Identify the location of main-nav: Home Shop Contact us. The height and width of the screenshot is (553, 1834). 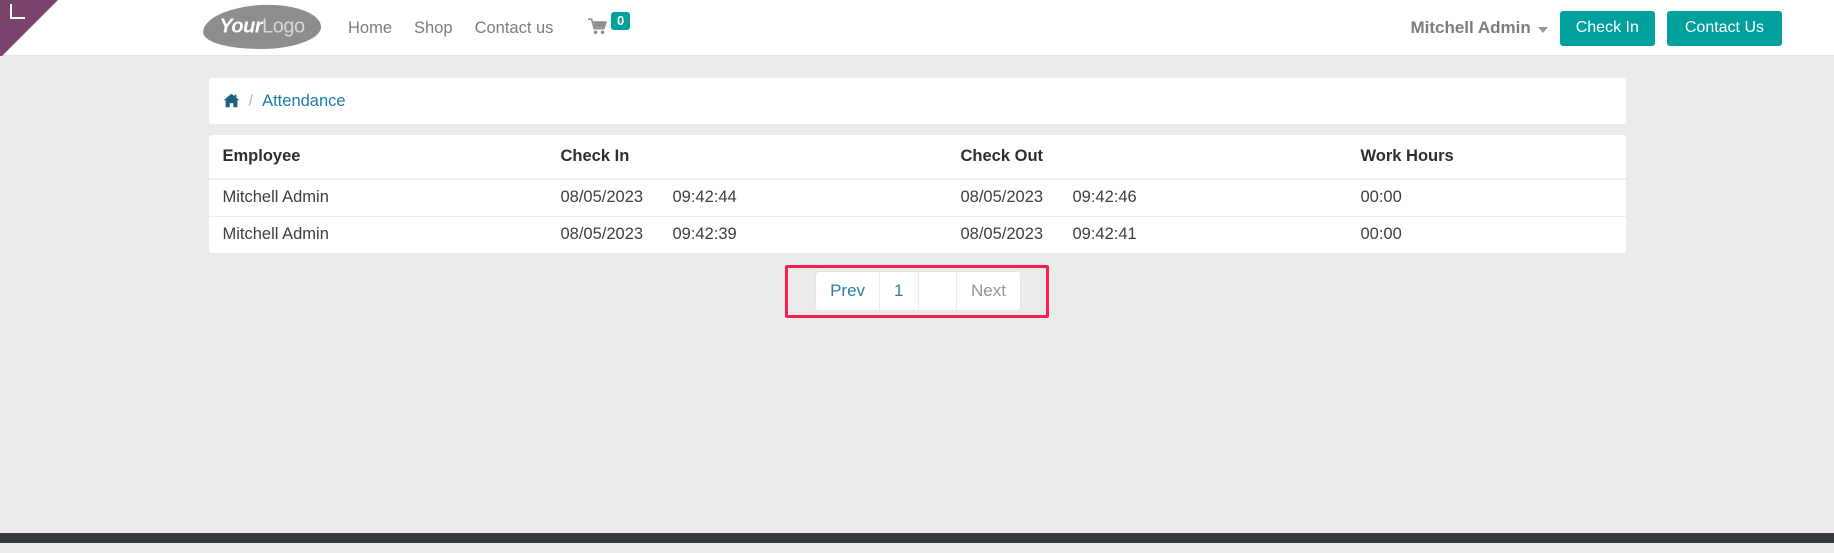
(450, 28).